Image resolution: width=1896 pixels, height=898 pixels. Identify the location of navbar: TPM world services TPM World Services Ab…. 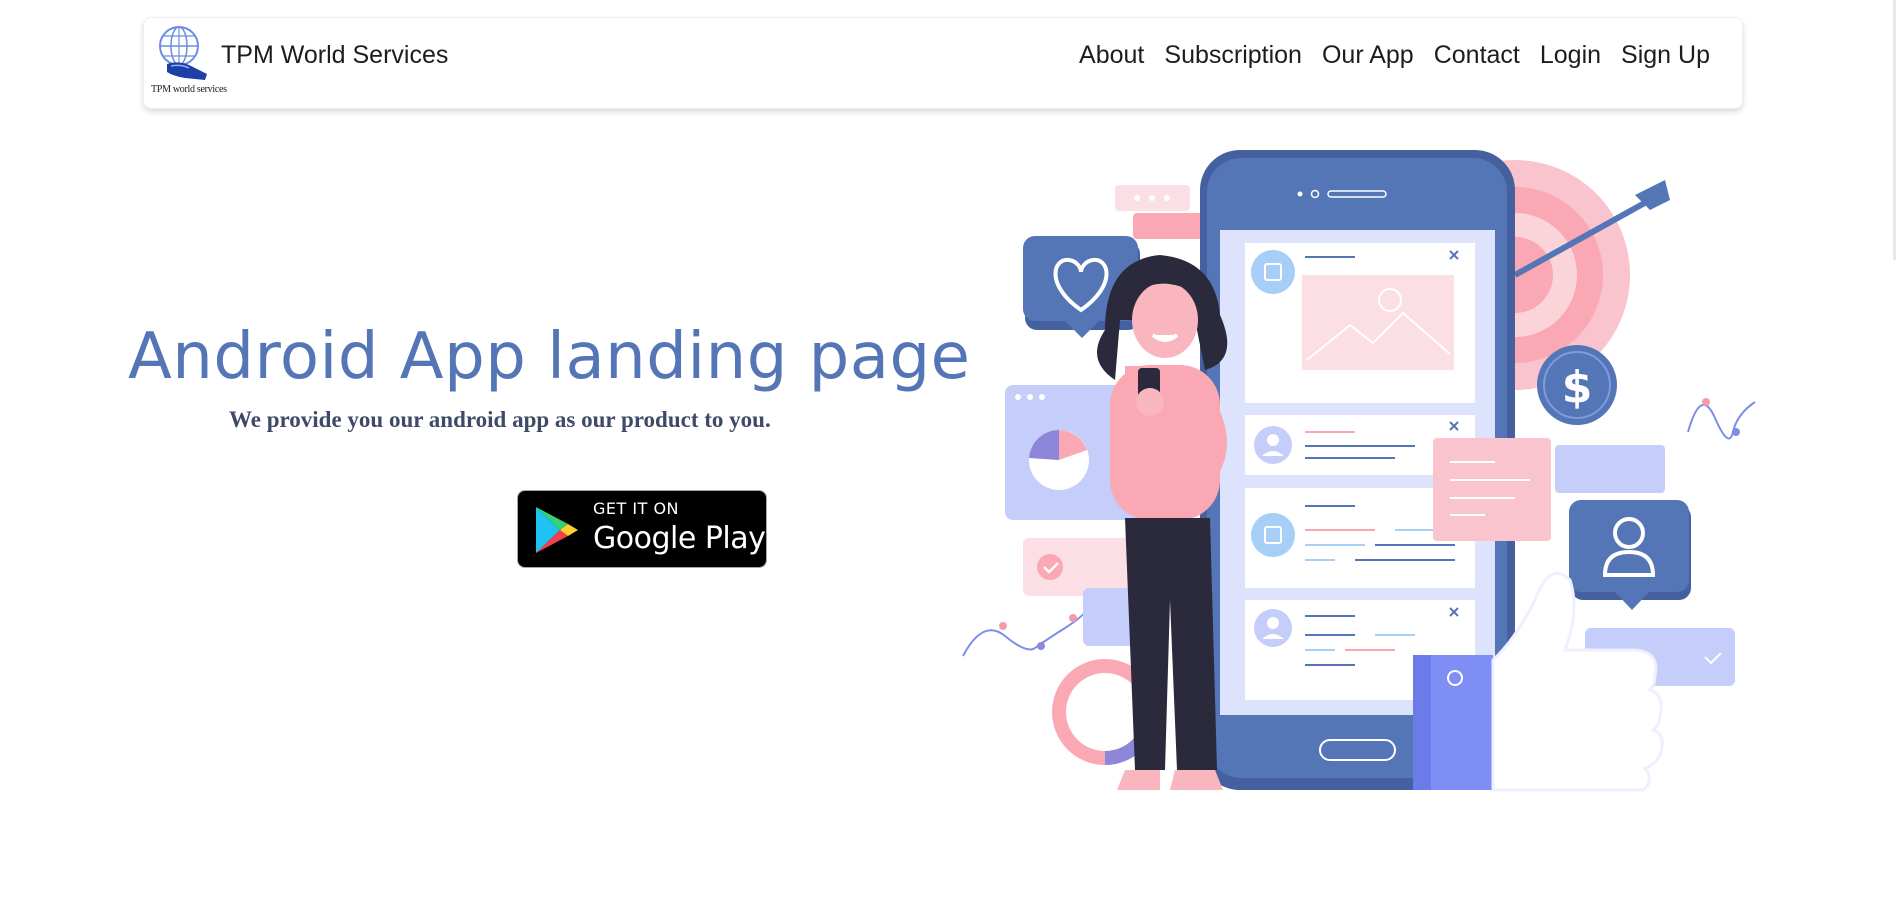
(943, 63).